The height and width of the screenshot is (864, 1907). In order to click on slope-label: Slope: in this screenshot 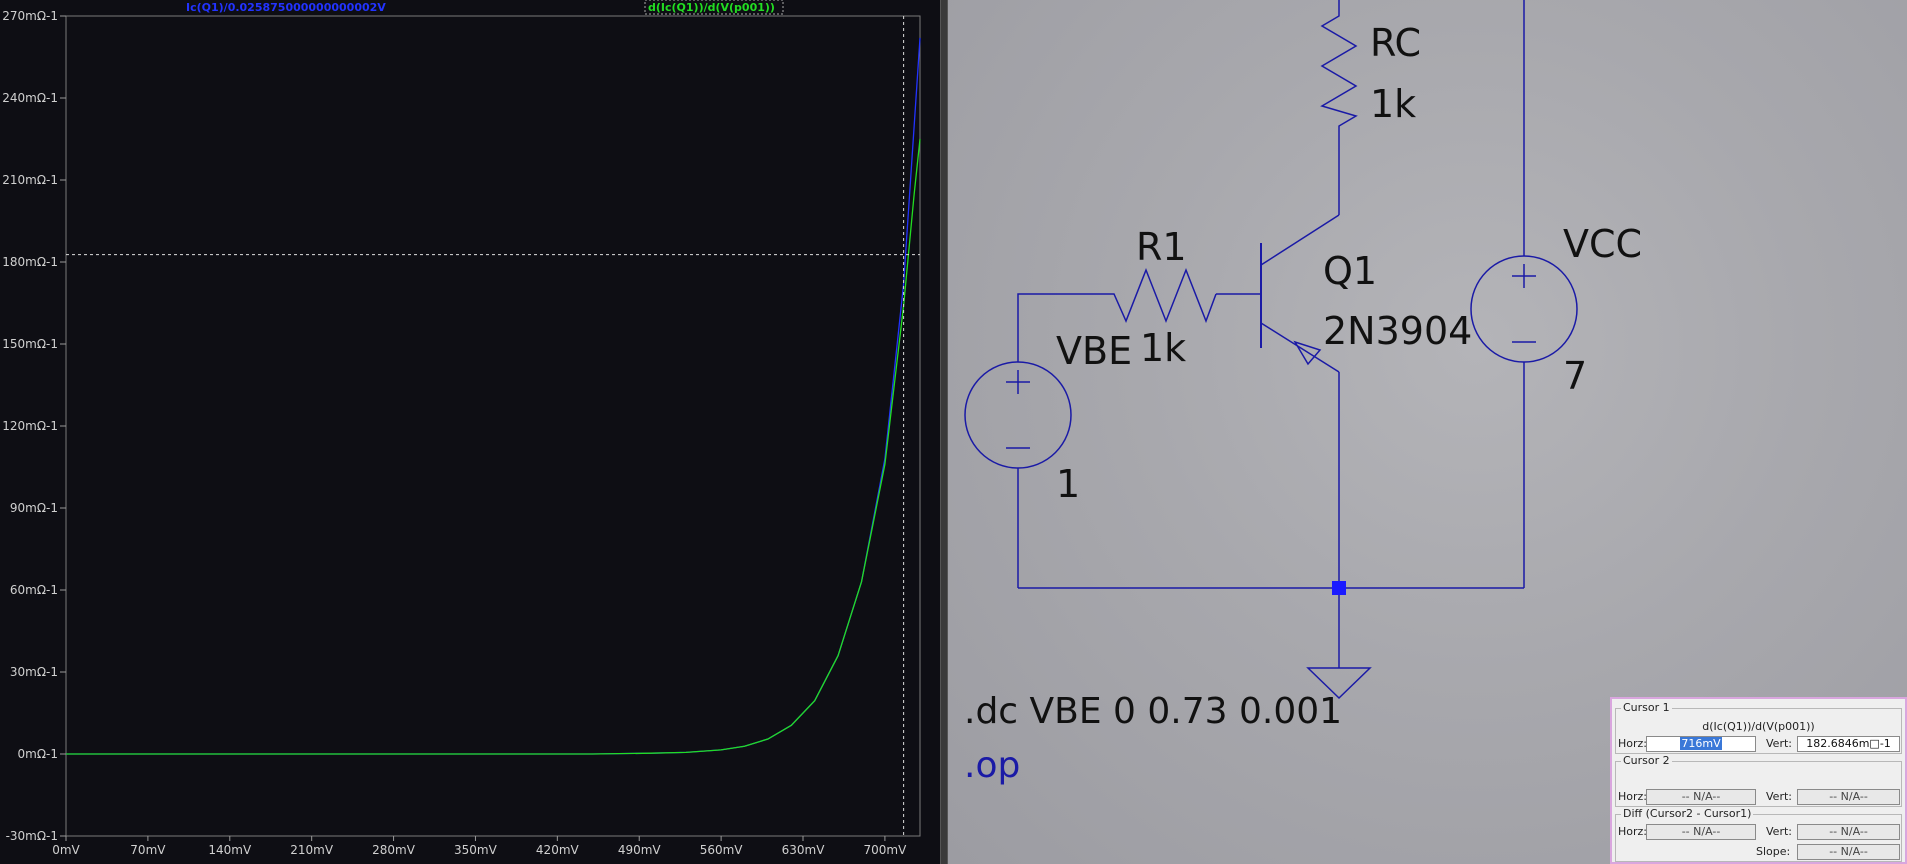, I will do `click(1773, 851)`.